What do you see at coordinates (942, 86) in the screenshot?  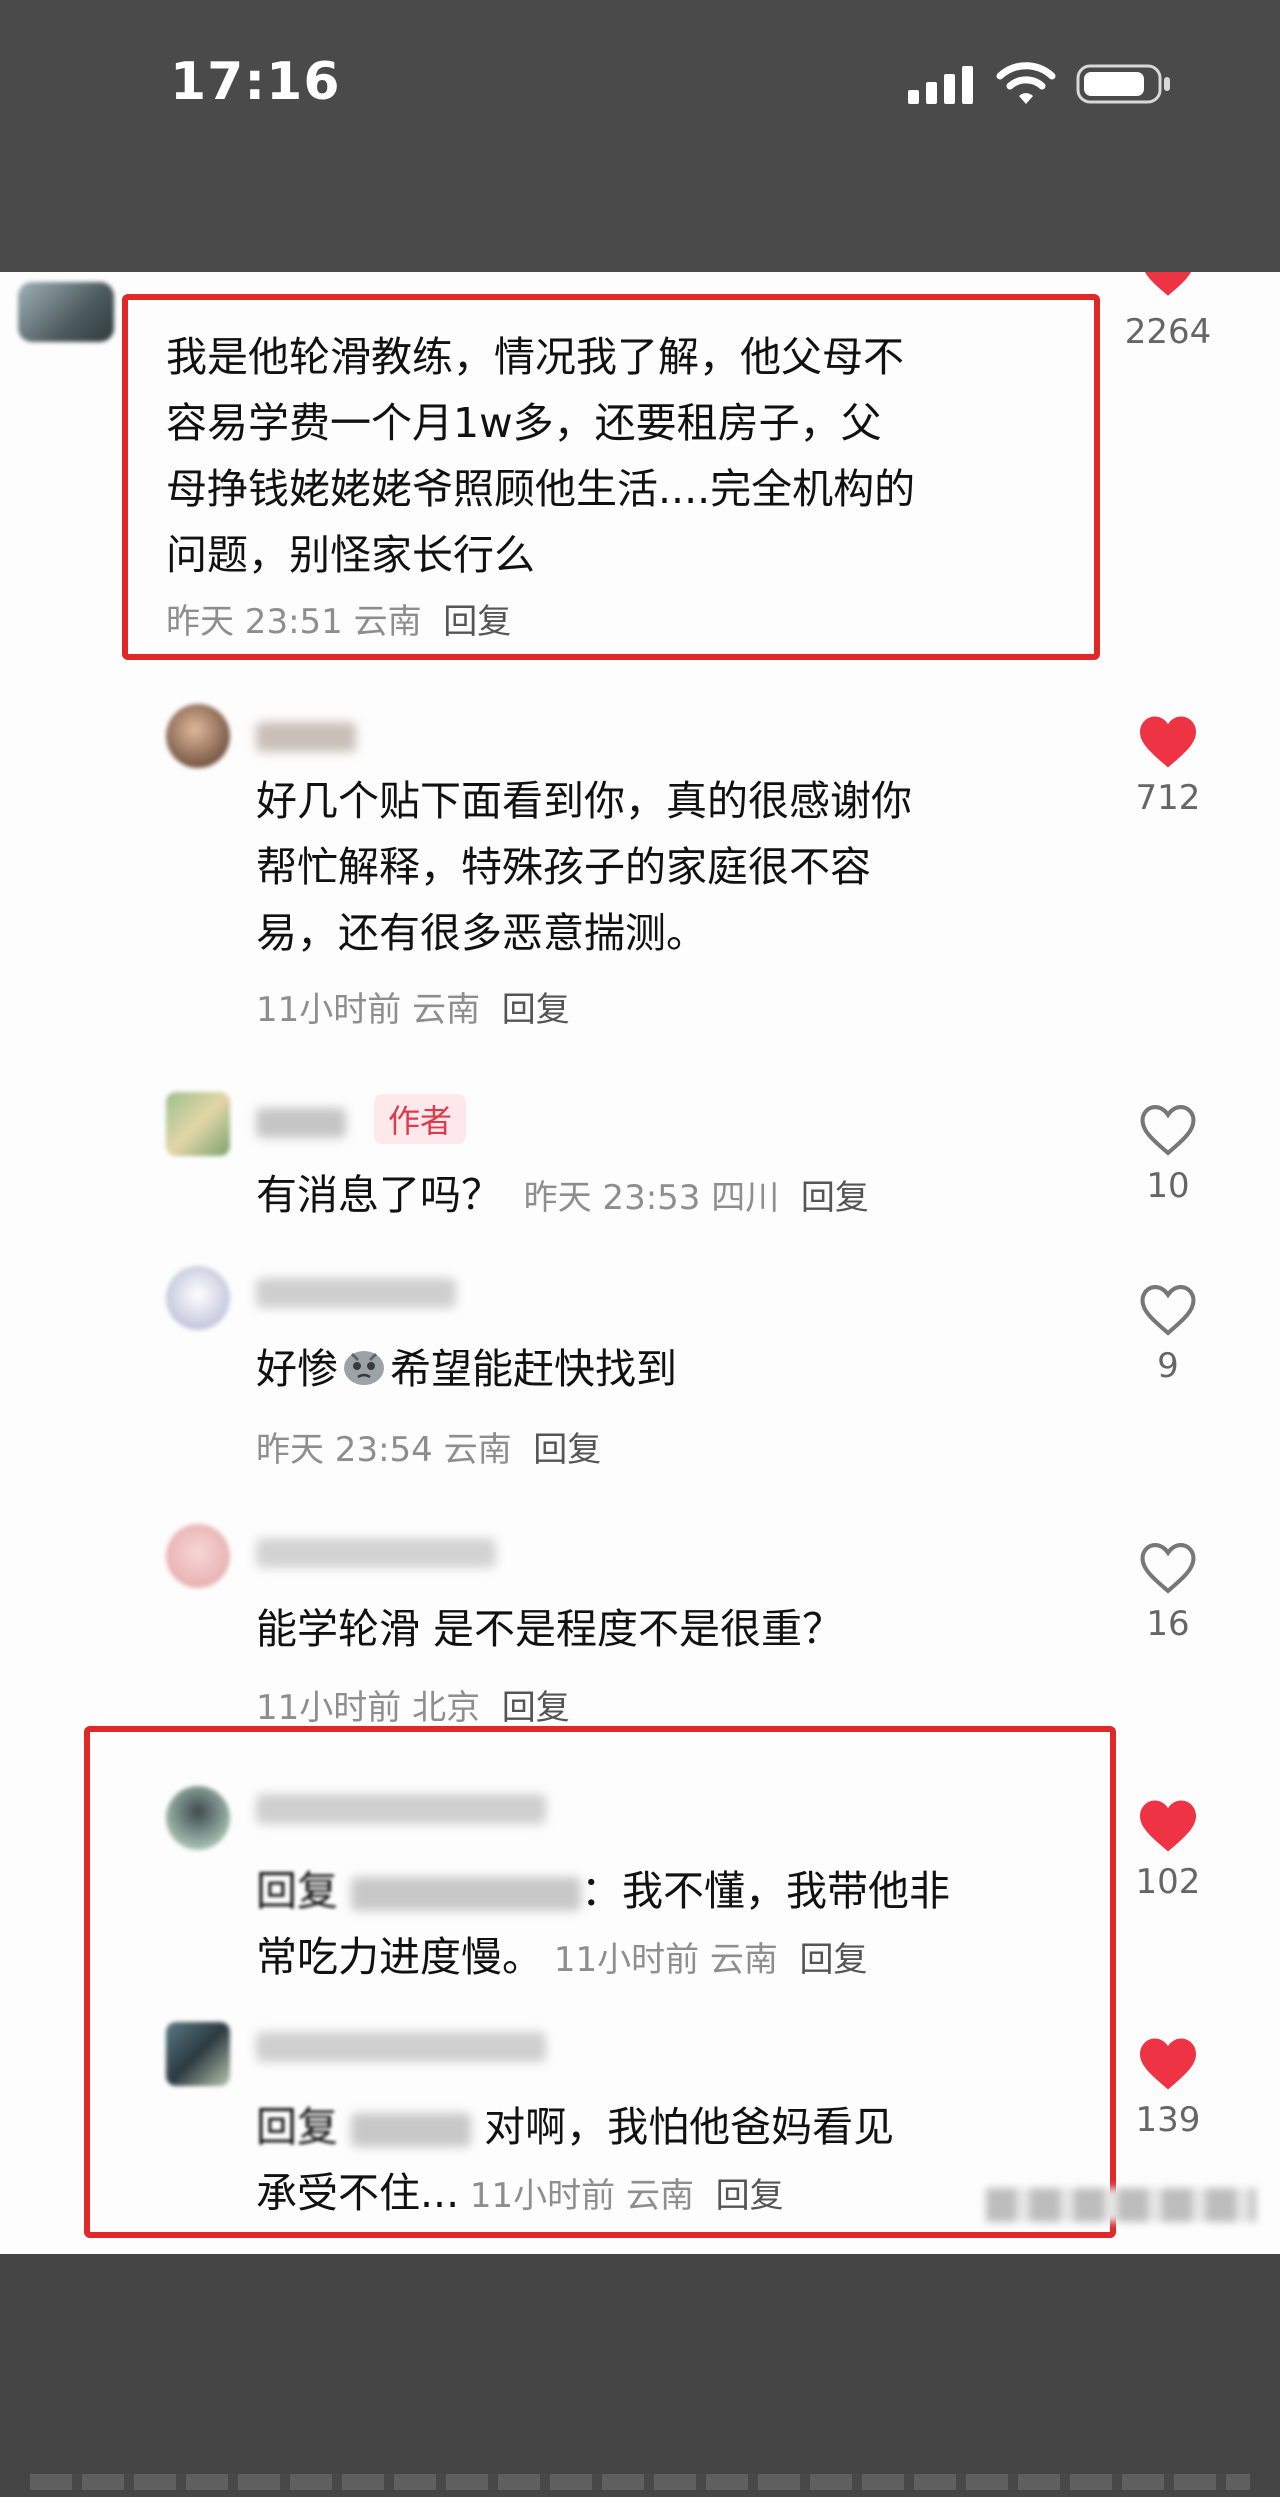 I see `cellular-signal-icon` at bounding box center [942, 86].